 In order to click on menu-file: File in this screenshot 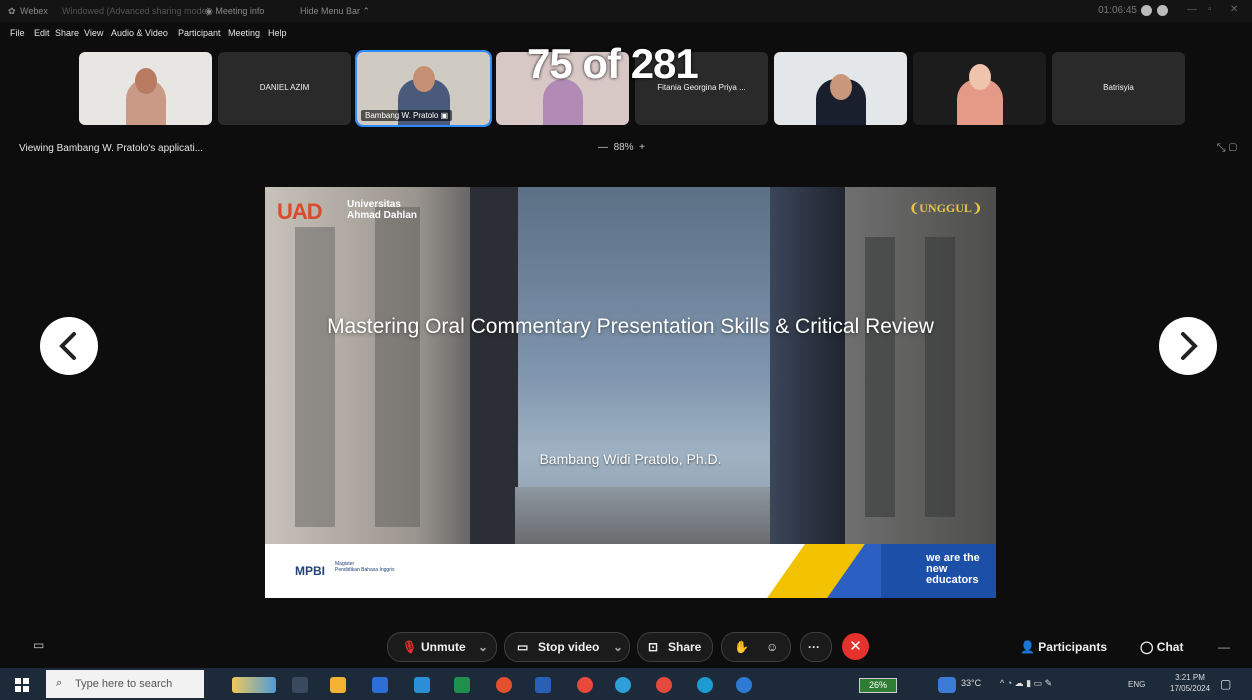, I will do `click(17, 33)`.